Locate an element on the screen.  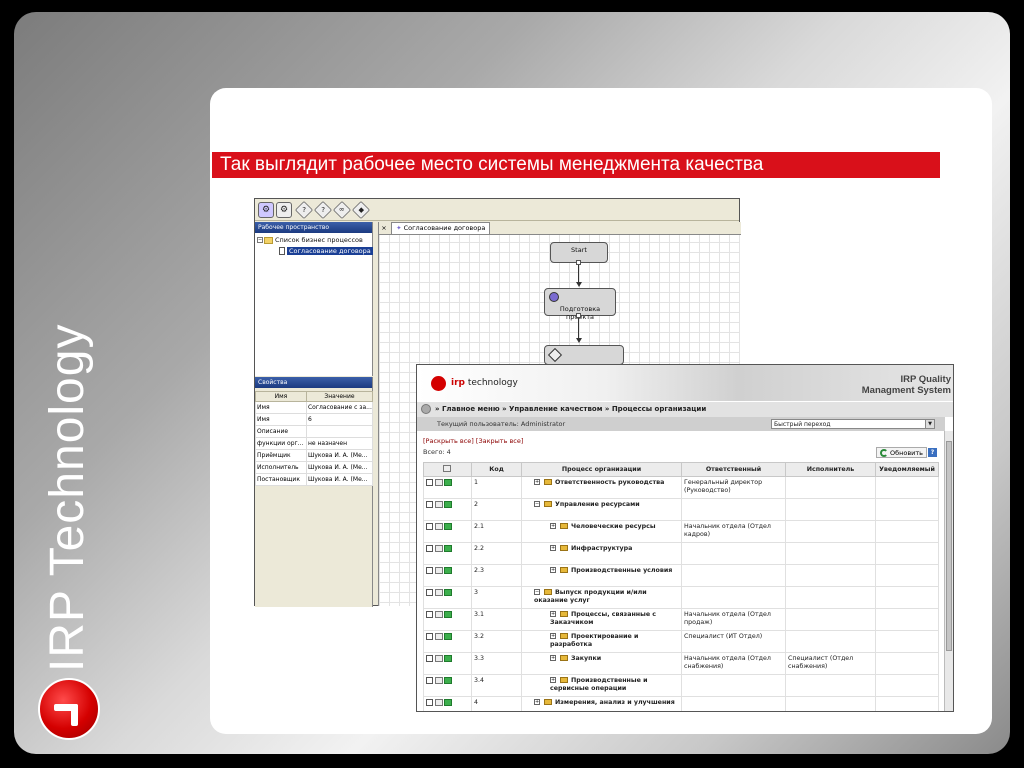
gateway-node is located at coordinates (584, 355).